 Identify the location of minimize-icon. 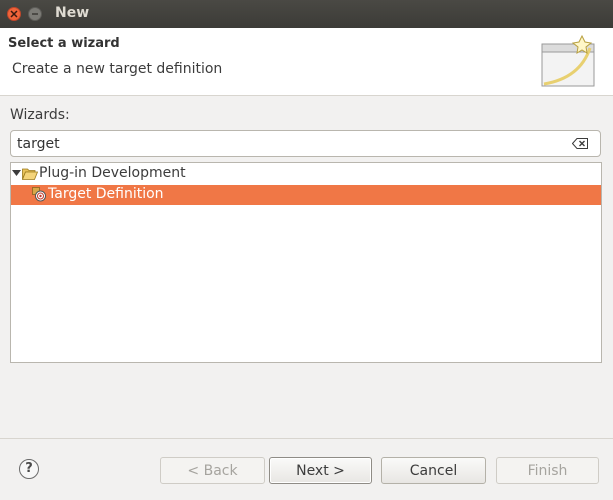
(35, 14).